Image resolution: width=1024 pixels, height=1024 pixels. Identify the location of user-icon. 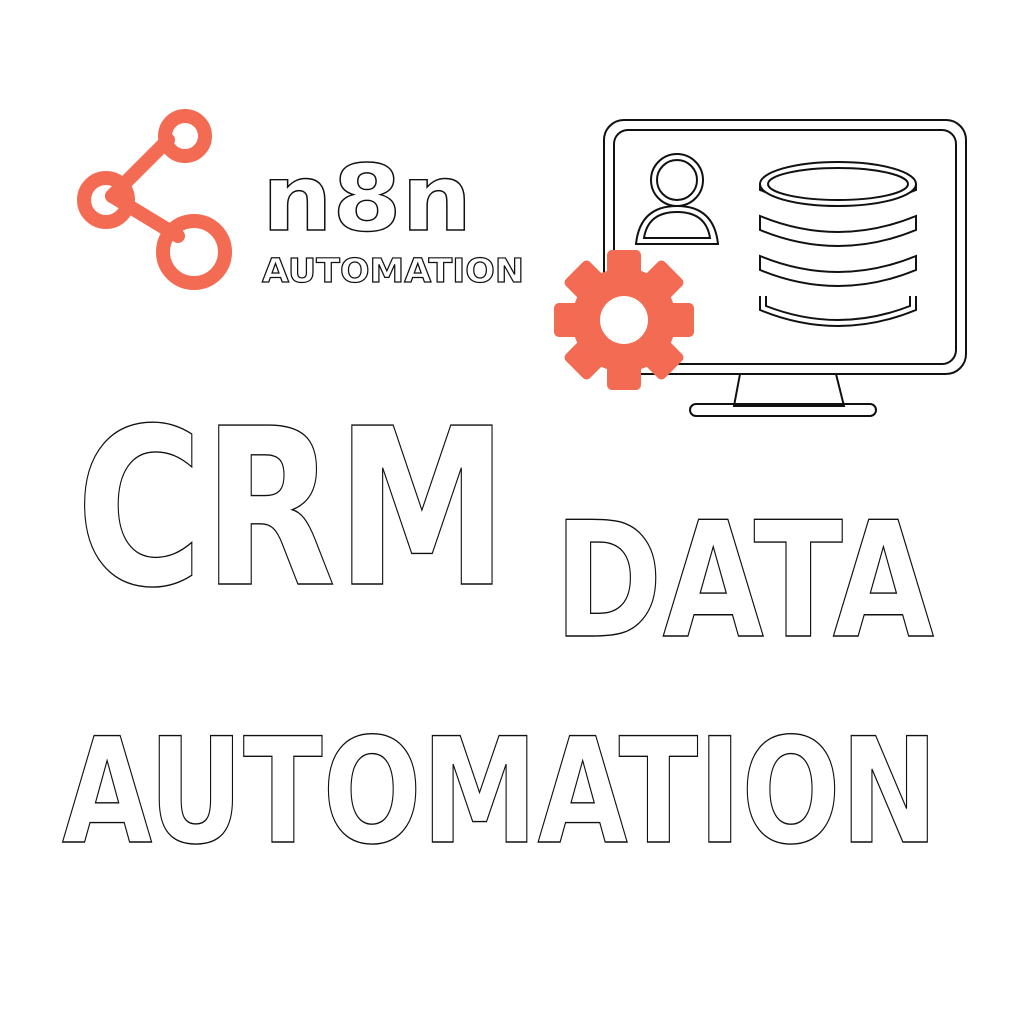
(677, 199).